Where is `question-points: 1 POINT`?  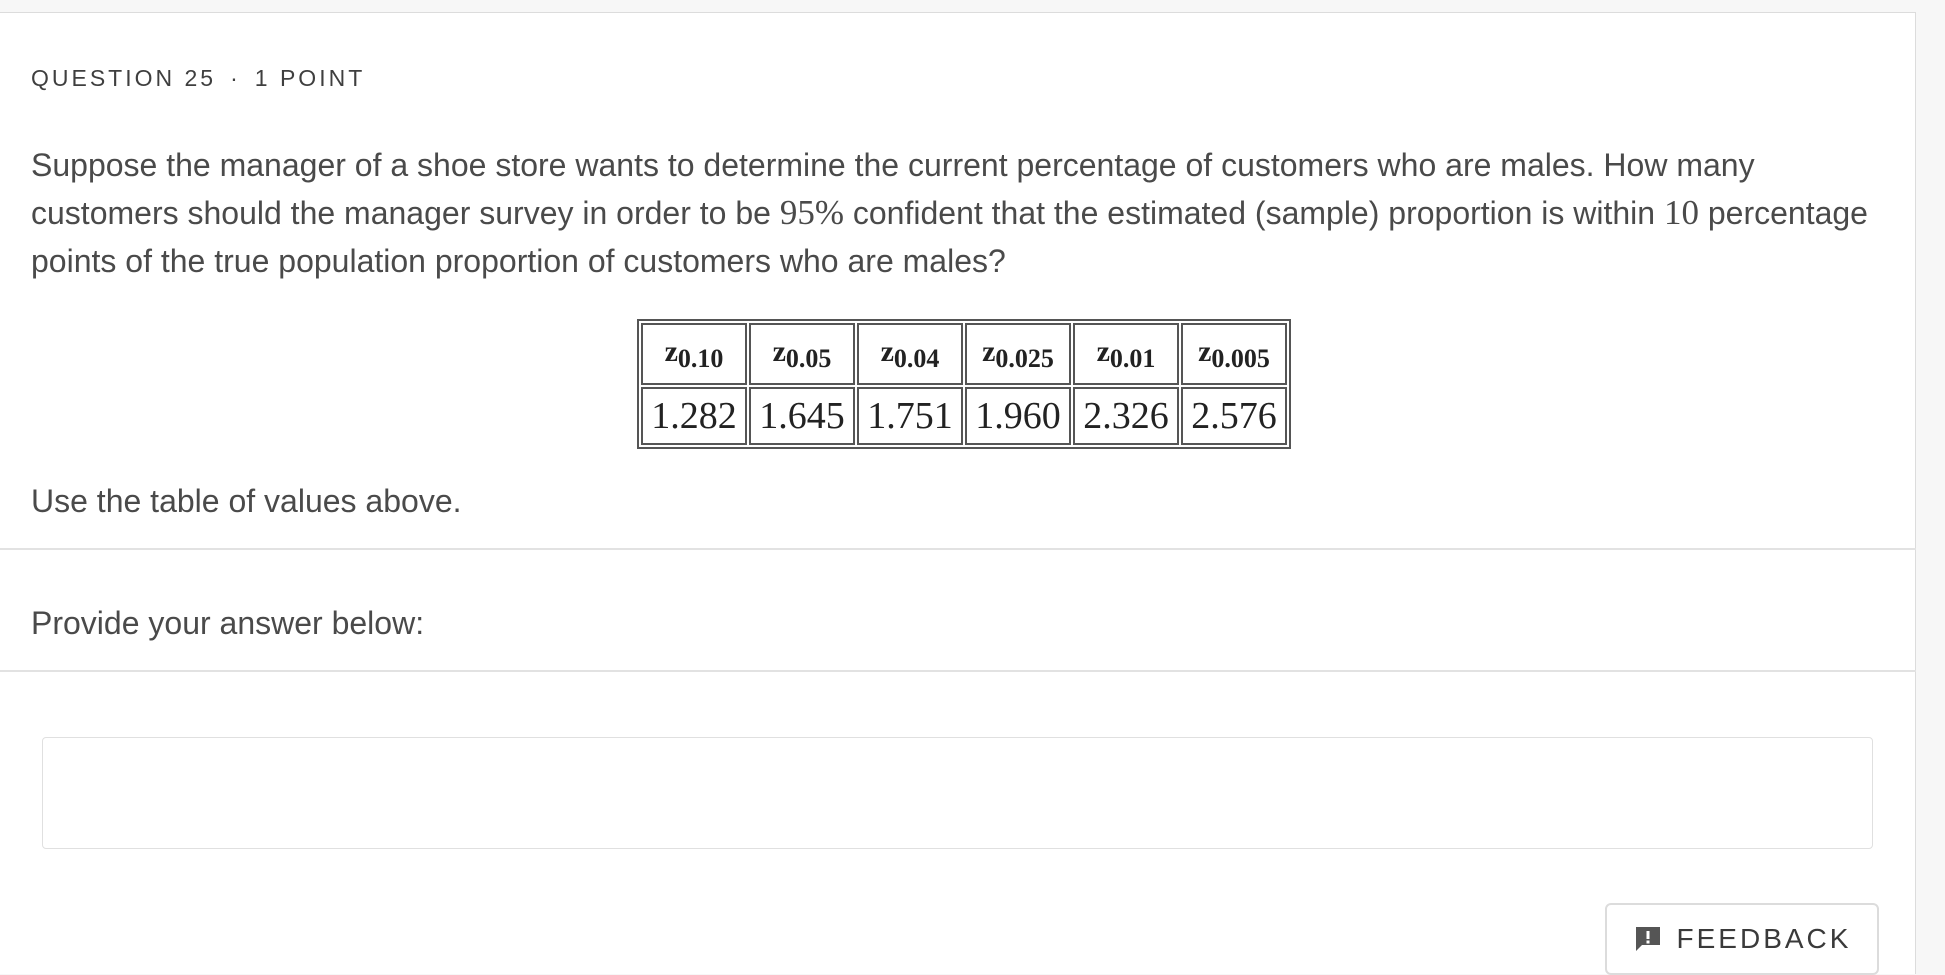
question-points: 1 POINT is located at coordinates (310, 78).